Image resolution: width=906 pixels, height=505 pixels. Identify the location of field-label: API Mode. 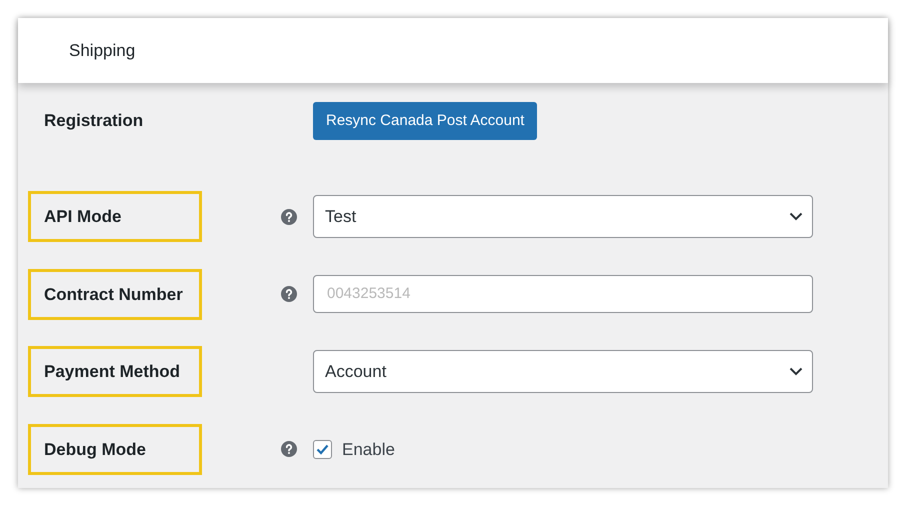
(115, 216).